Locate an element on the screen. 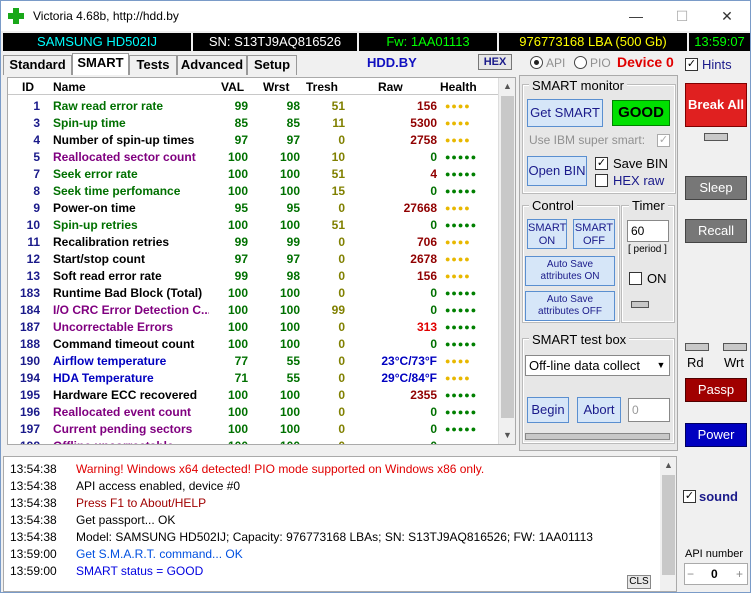 The height and width of the screenshot is (593, 751). table-row: 7 Seek error rate 100 100 51 4 ●●●●● is located at coordinates (253, 173).